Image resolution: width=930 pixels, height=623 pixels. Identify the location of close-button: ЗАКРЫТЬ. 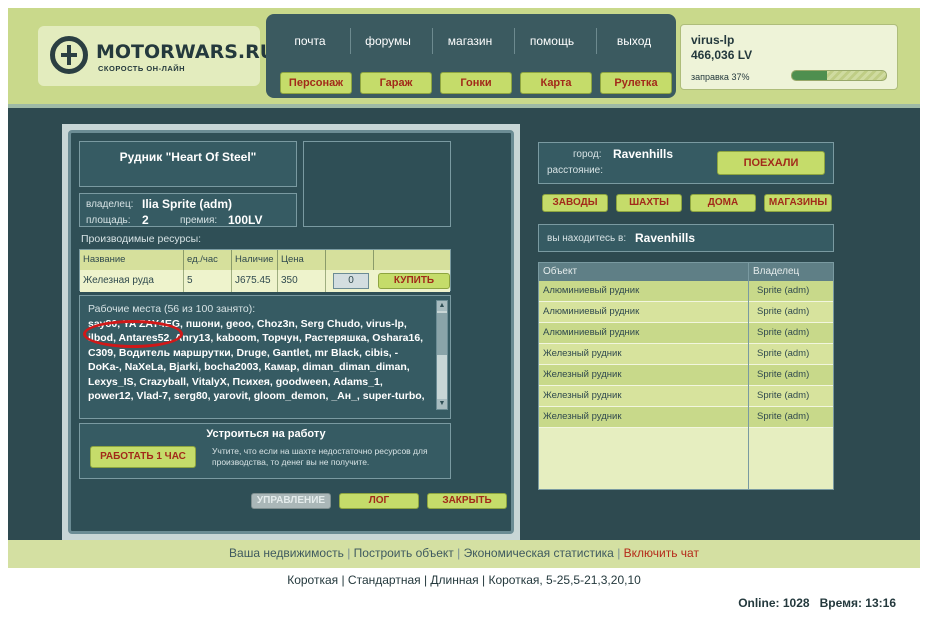
(467, 501).